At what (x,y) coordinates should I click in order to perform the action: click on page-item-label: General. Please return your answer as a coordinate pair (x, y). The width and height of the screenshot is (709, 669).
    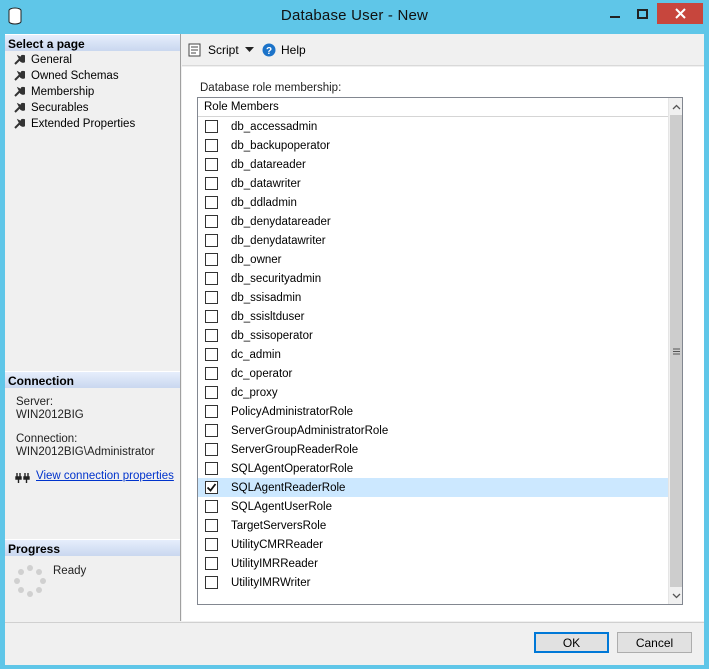
    Looking at the image, I should click on (51, 60).